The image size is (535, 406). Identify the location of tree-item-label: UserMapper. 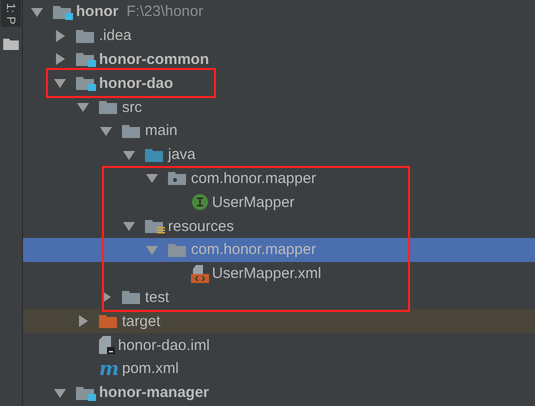
(253, 202).